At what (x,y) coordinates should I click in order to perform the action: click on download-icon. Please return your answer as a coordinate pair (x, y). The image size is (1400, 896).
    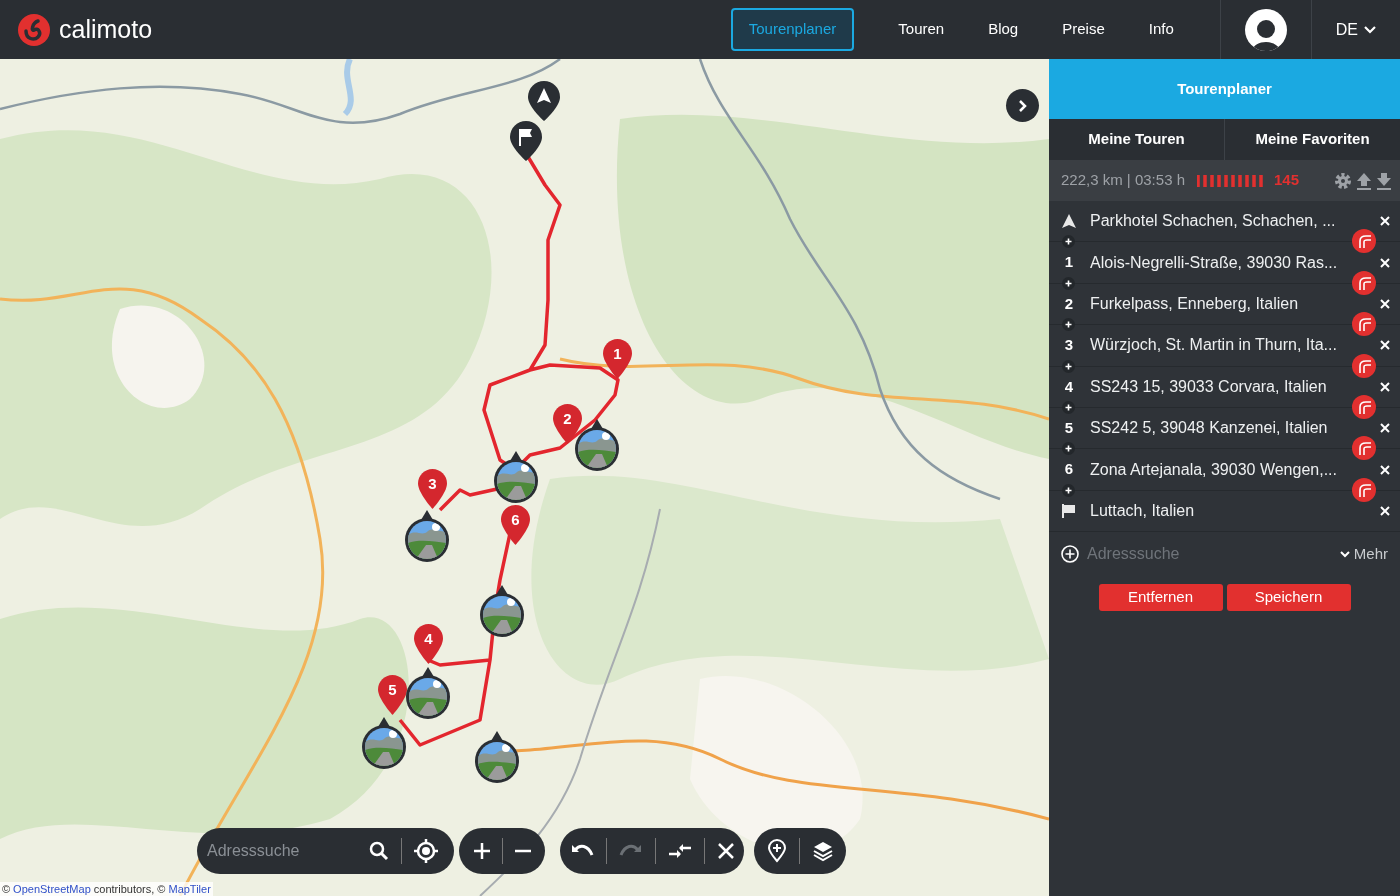
    Looking at the image, I should click on (1384, 180).